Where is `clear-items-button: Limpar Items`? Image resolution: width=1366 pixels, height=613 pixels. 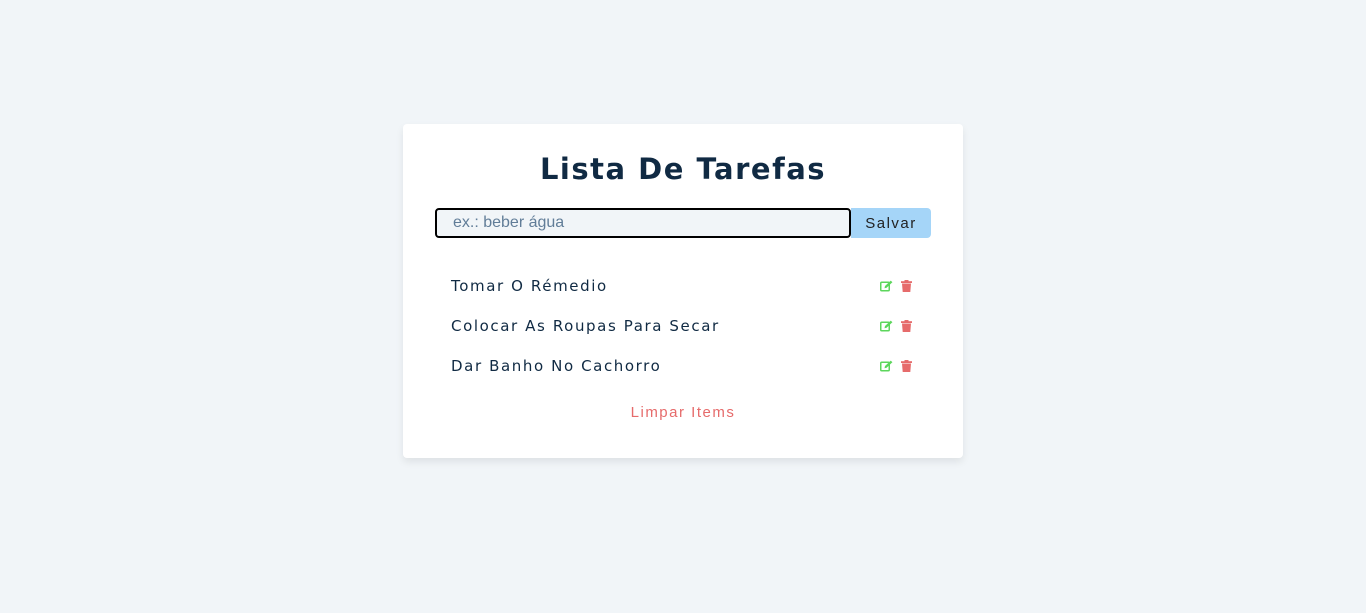
clear-items-button: Limpar Items is located at coordinates (683, 412).